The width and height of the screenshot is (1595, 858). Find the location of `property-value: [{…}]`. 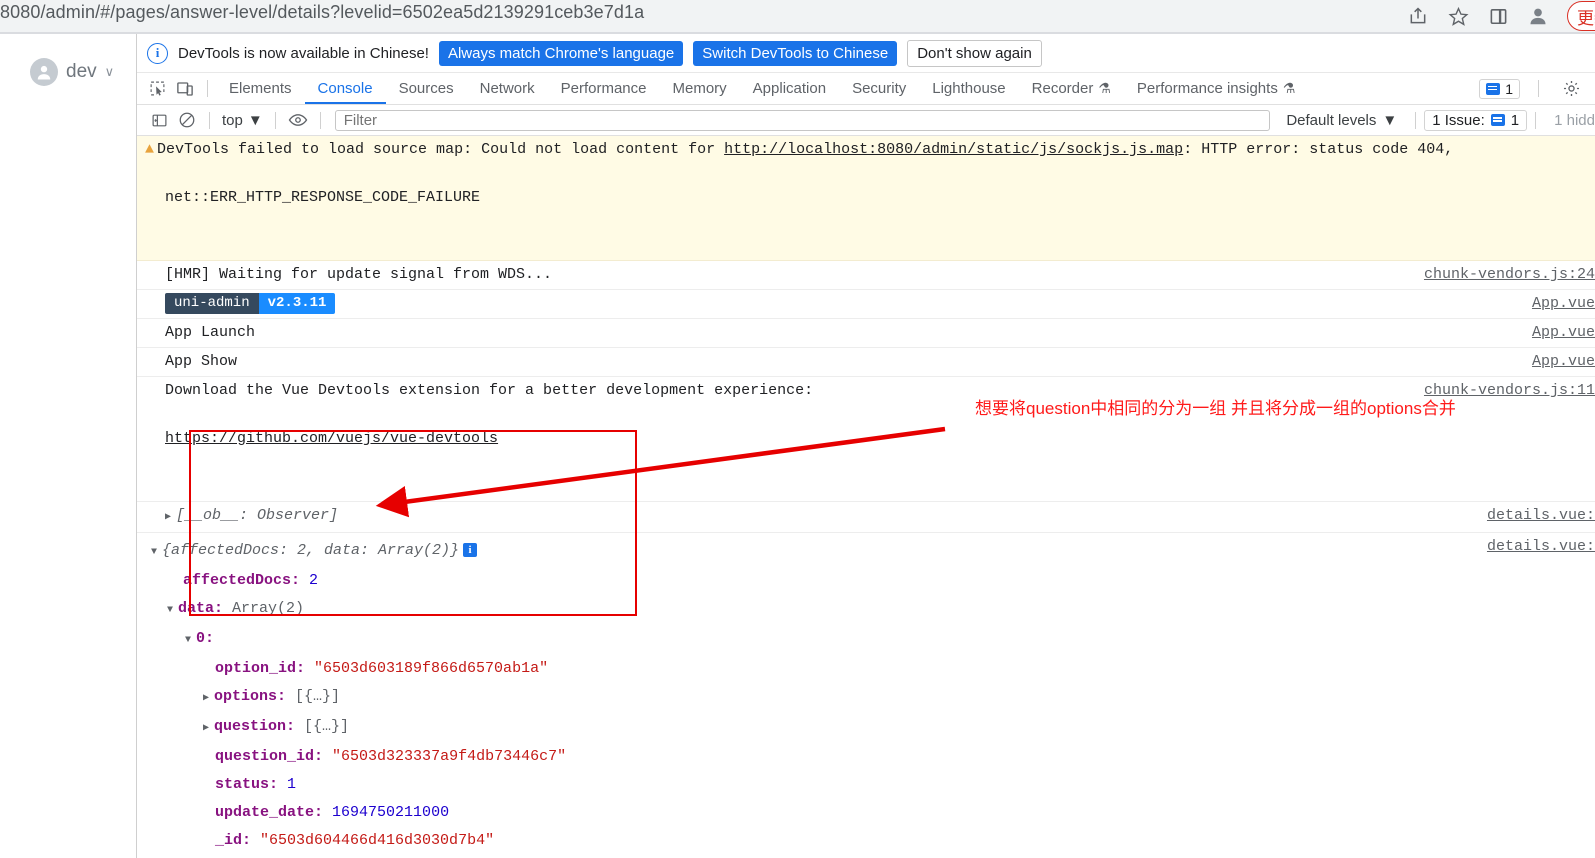

property-value: [{…}] is located at coordinates (318, 696).